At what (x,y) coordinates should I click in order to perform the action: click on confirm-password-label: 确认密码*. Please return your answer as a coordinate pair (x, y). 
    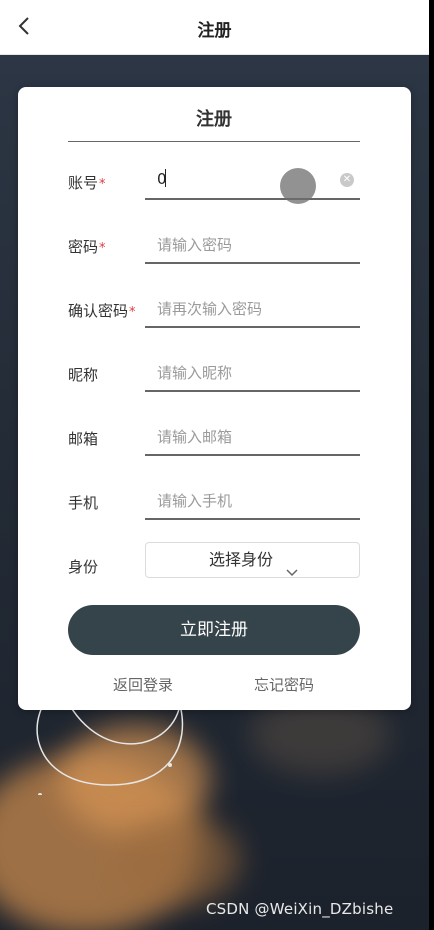
    Looking at the image, I should click on (102, 311).